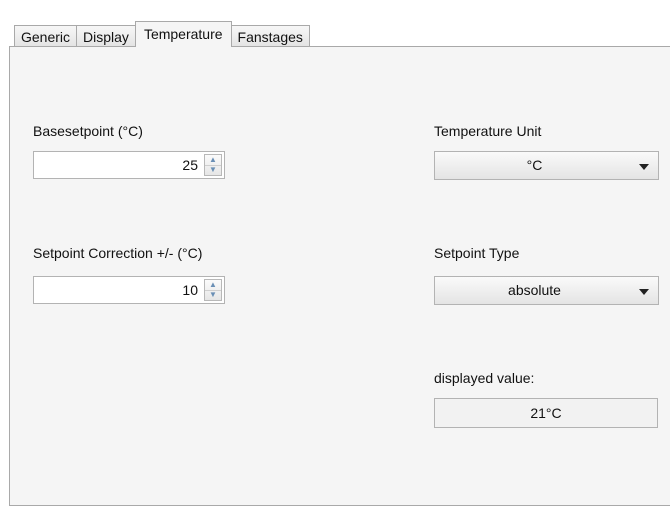 Image resolution: width=670 pixels, height=506 pixels. Describe the element at coordinates (270, 36) in the screenshot. I see `tab-fanstages: Fanstages` at that location.